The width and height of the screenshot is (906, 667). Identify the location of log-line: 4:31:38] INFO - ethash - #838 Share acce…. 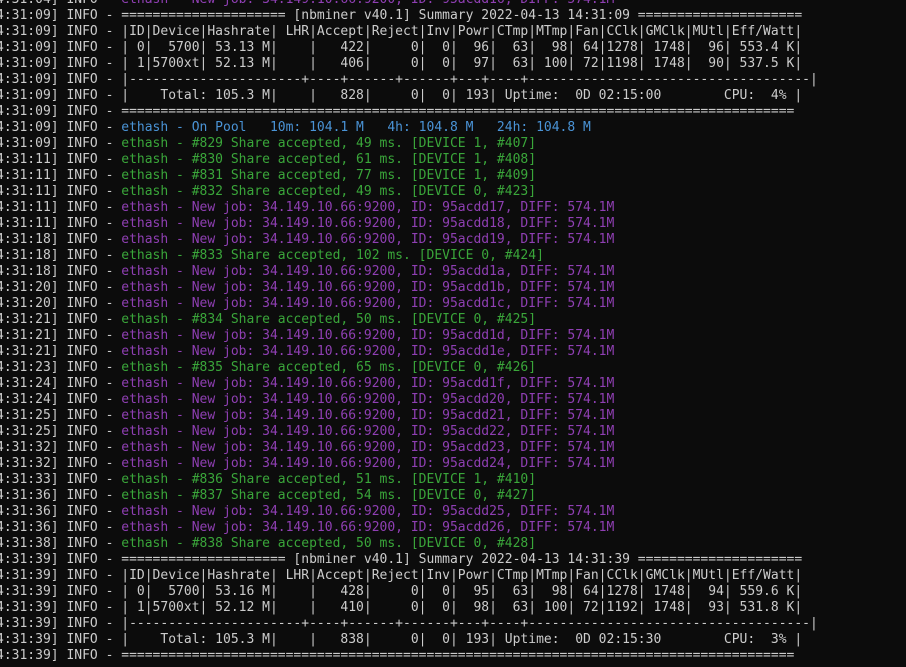
(453, 544).